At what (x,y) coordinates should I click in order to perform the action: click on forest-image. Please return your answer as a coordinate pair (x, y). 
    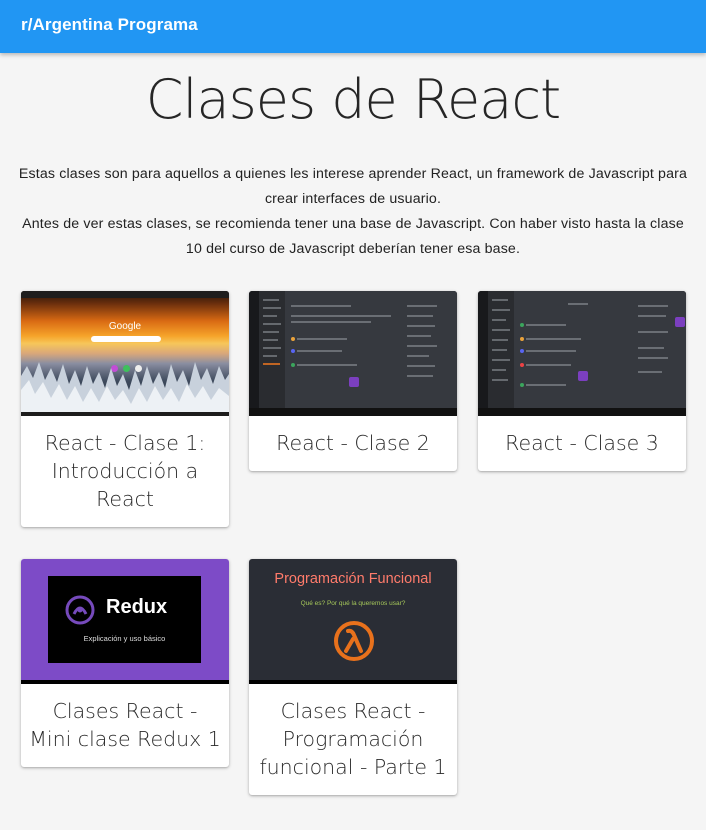
    Looking at the image, I should click on (125, 389).